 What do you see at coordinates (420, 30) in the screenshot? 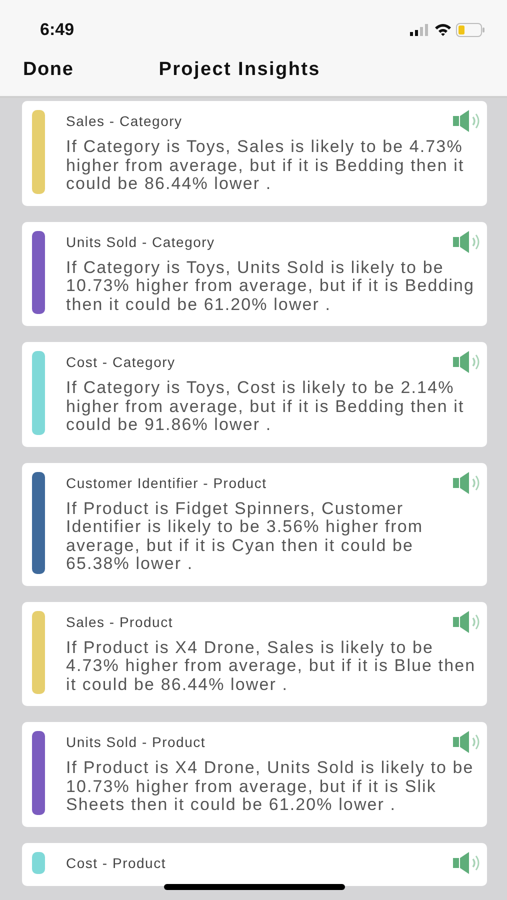
I see `signal-icon` at bounding box center [420, 30].